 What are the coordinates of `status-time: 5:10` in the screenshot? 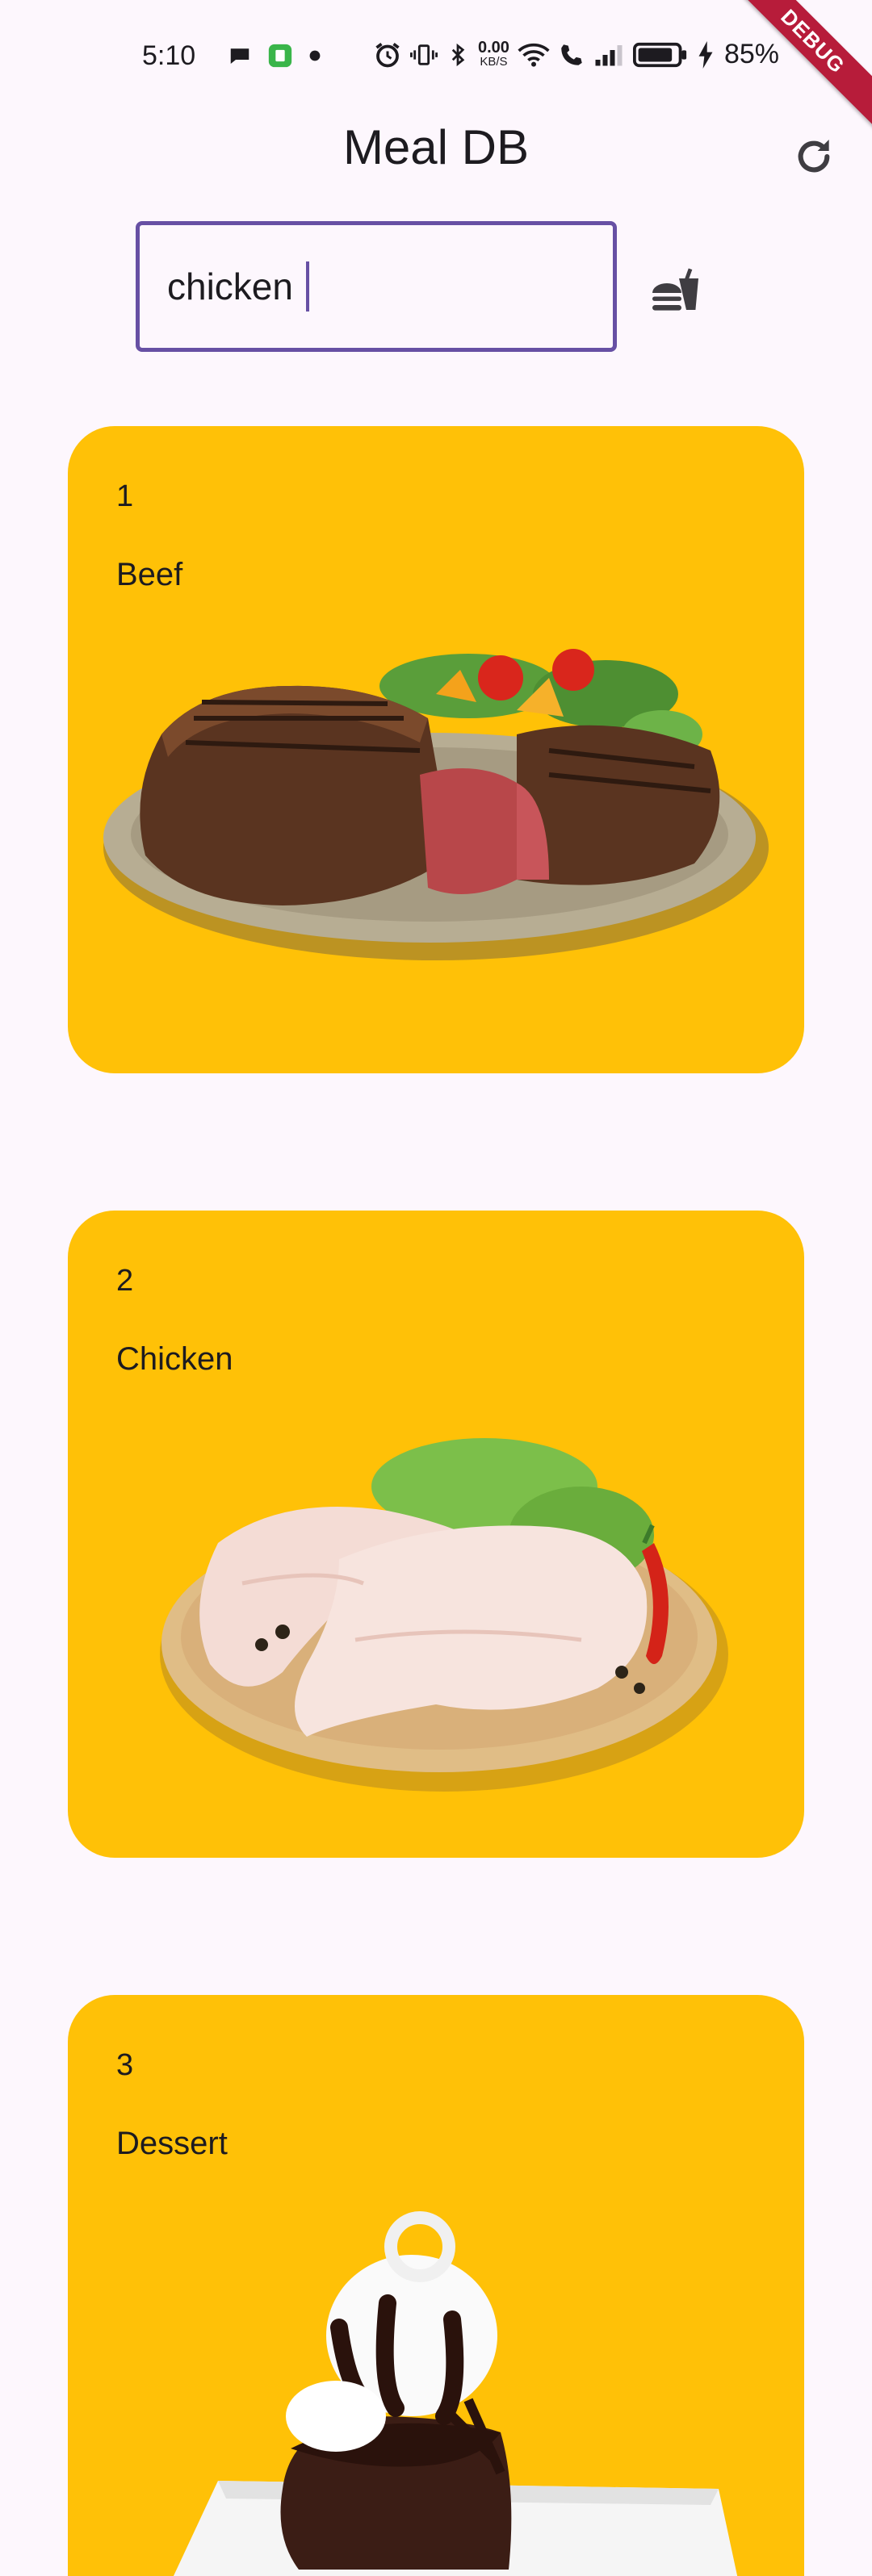 It's located at (169, 55).